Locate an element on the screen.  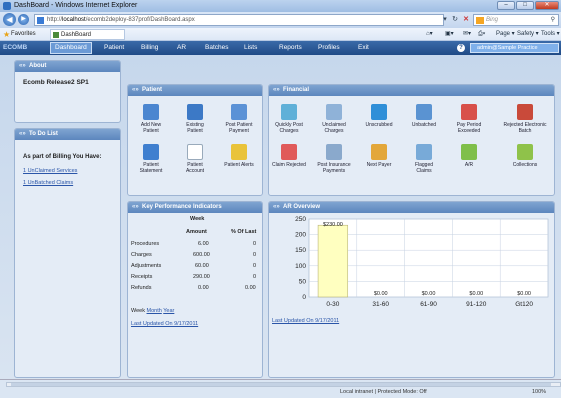
kpi-row: Procedures 6.00 0 is located at coordinates (194, 244).